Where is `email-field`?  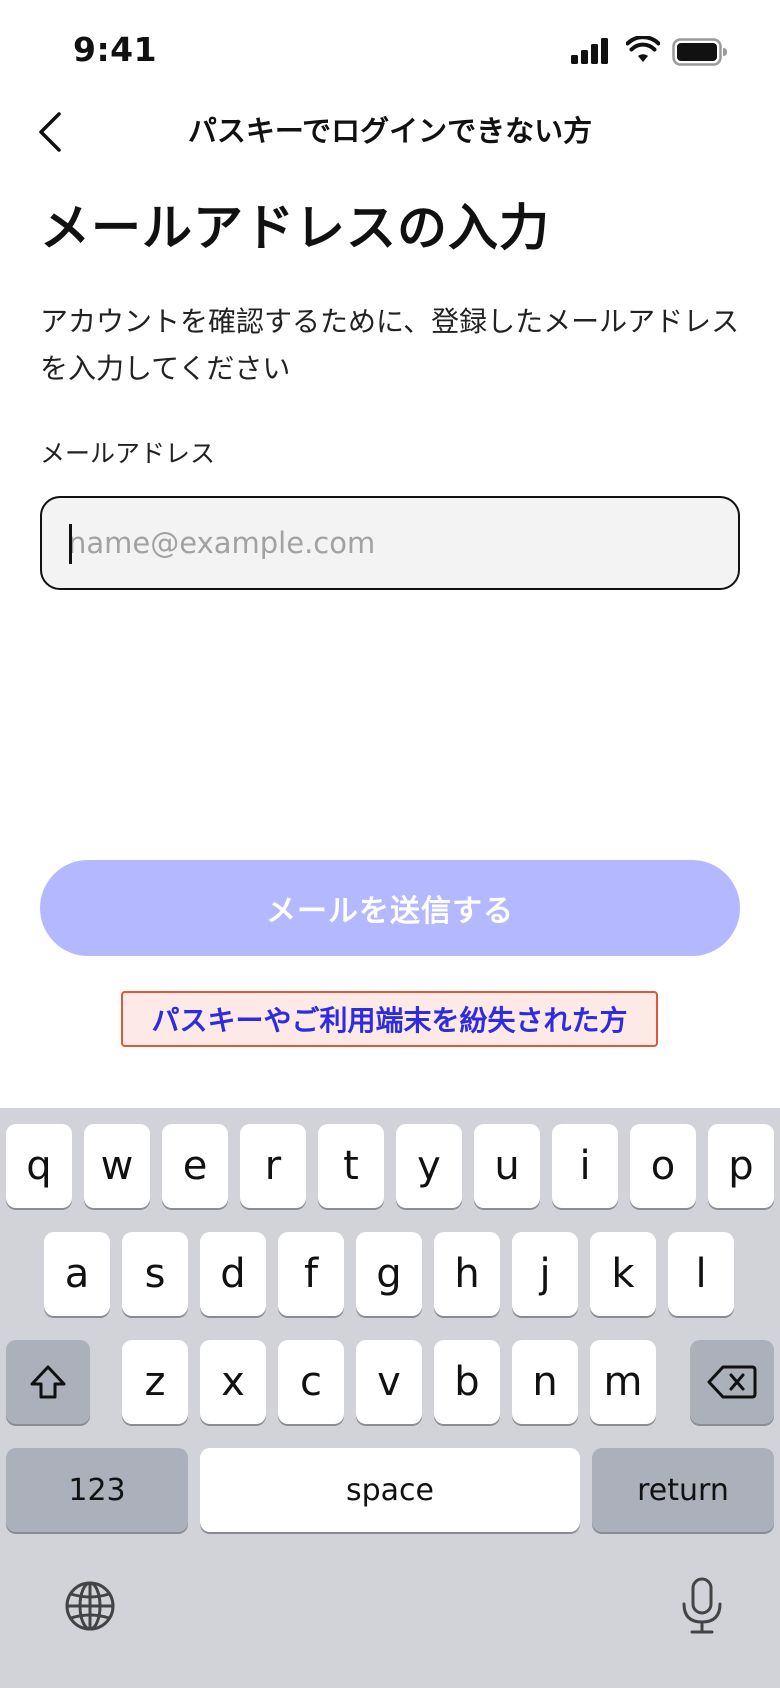 email-field is located at coordinates (390, 543).